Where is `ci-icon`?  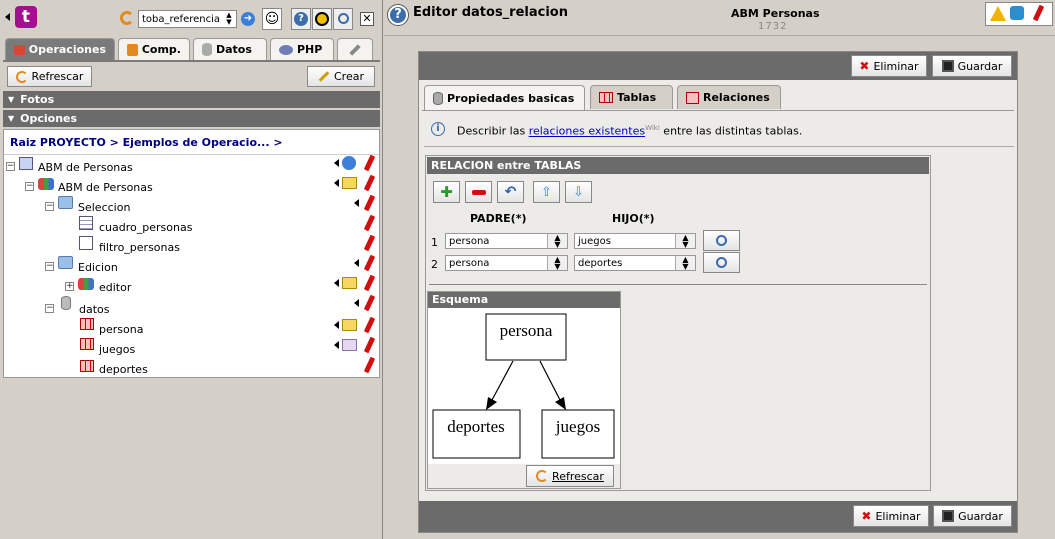 ci-icon is located at coordinates (46, 184).